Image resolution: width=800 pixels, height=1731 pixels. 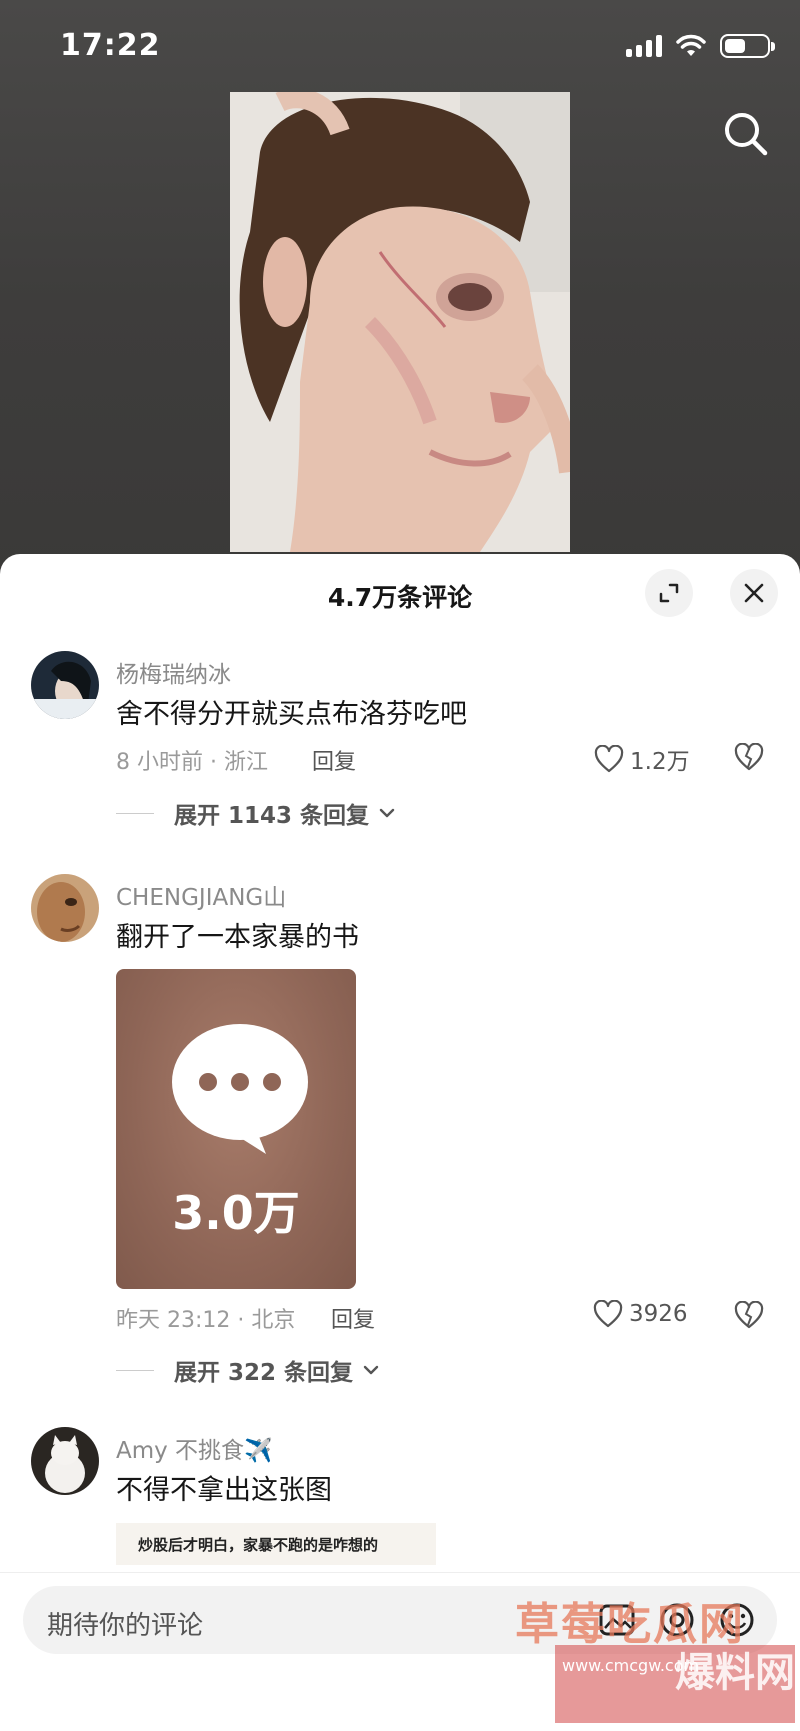 I want to click on comment-input-placeholder: 期待你的评论, so click(x=125, y=1626).